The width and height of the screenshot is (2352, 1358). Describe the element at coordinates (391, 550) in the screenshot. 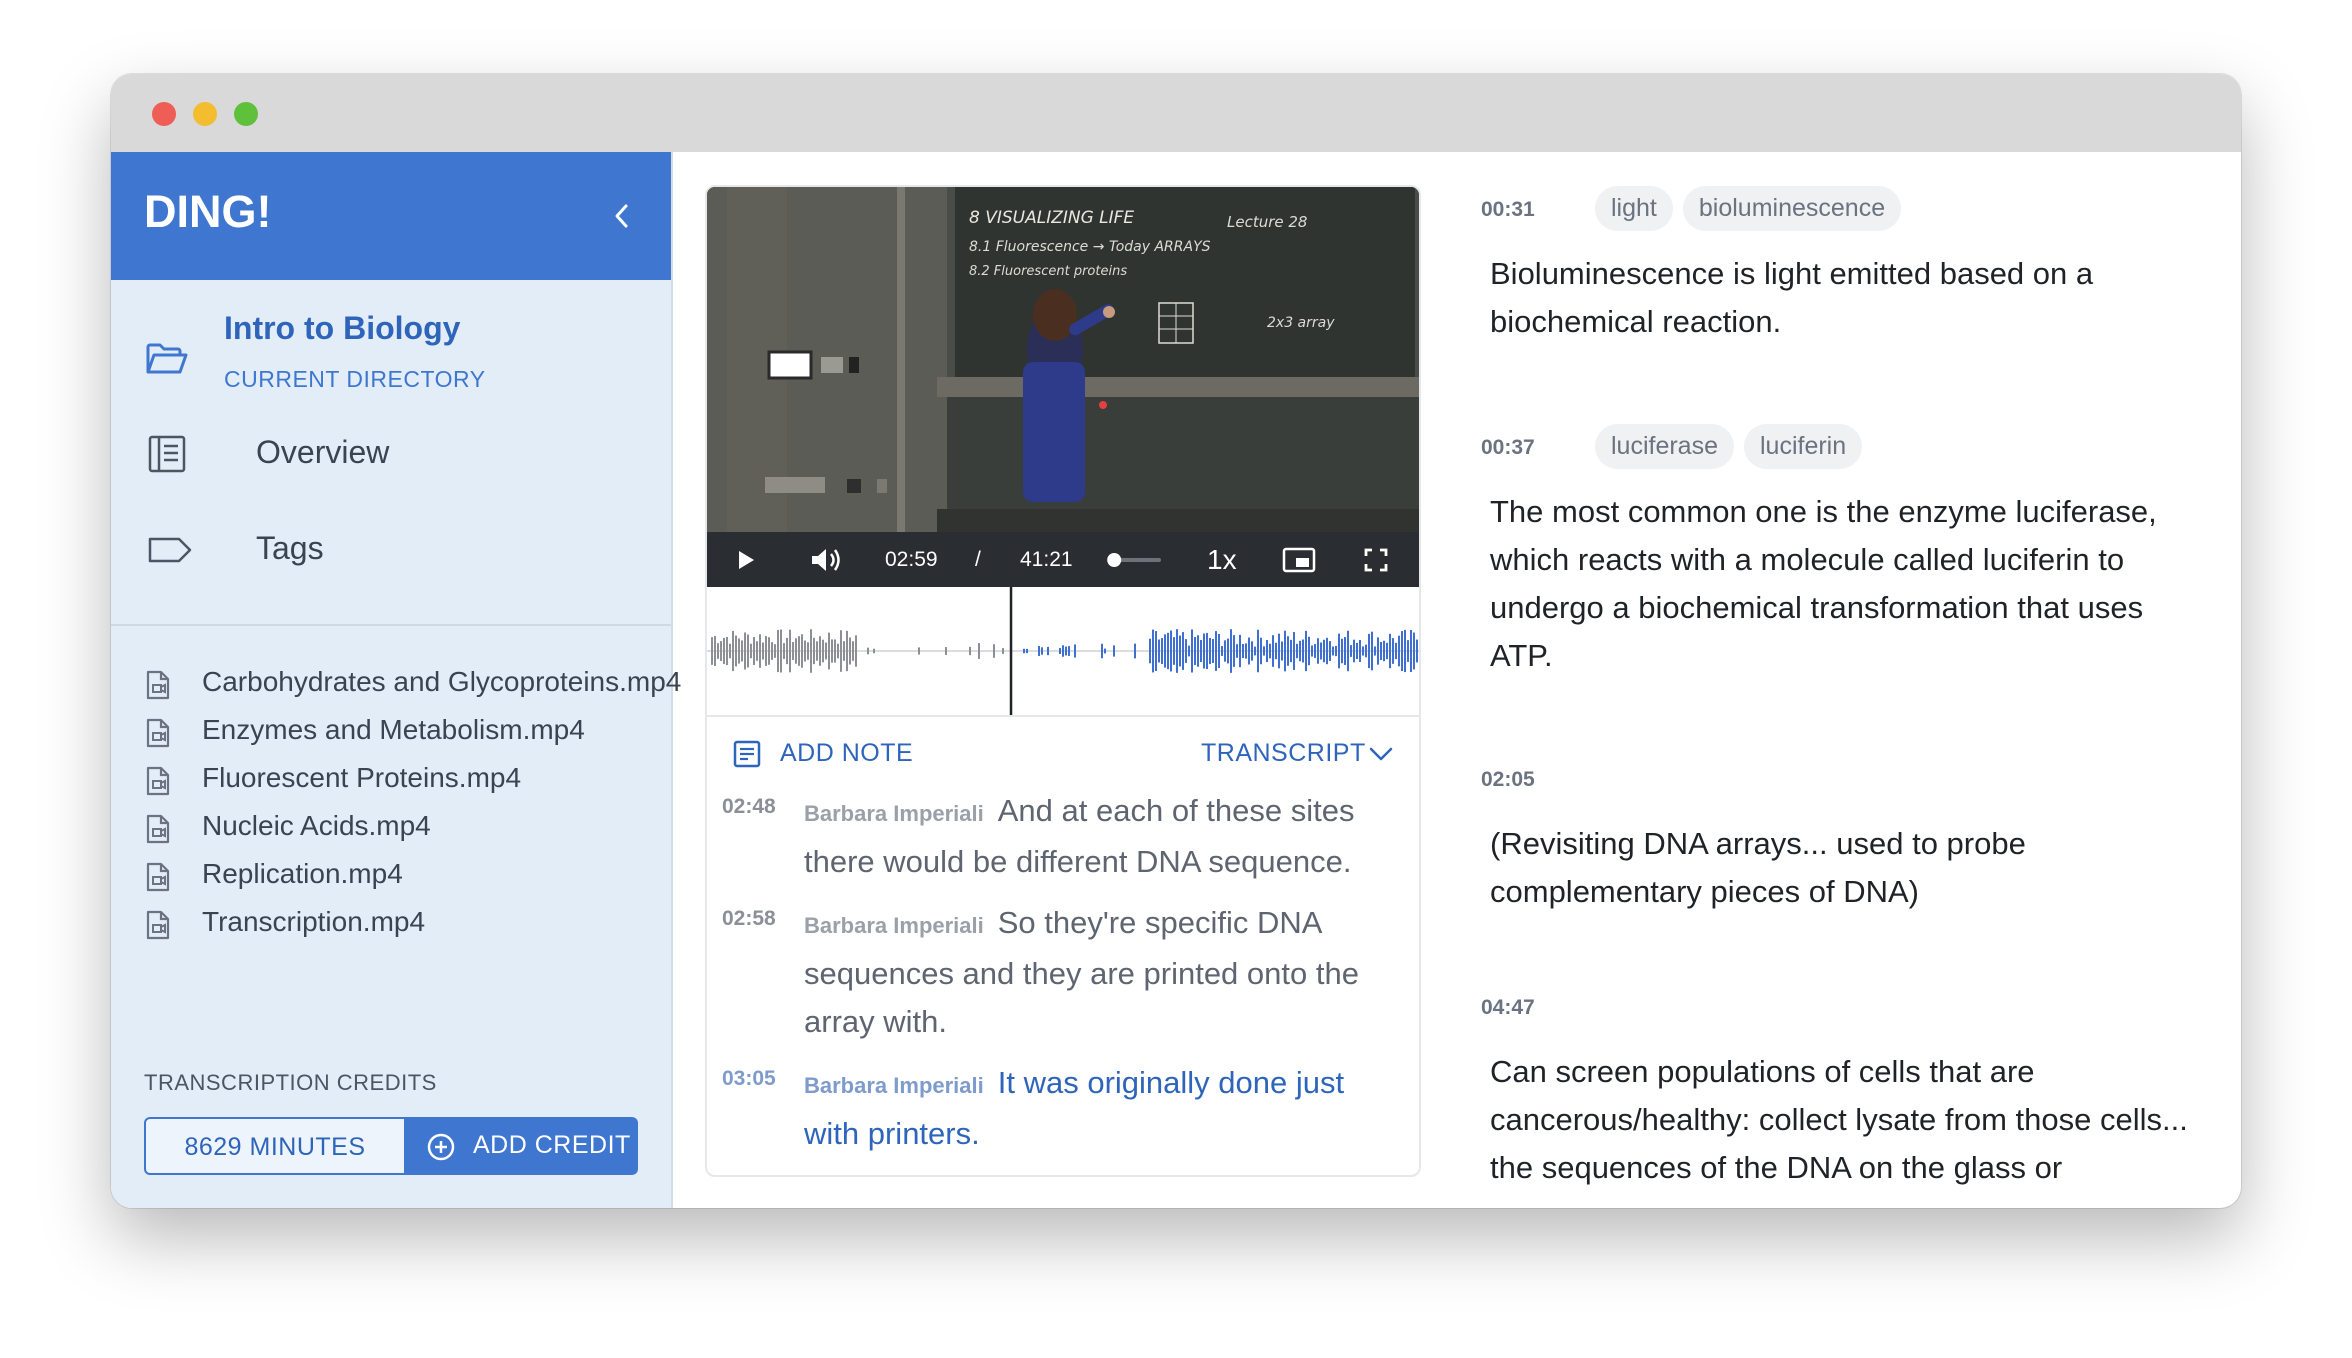

I see `sidebar-item-tags: Tags` at that location.